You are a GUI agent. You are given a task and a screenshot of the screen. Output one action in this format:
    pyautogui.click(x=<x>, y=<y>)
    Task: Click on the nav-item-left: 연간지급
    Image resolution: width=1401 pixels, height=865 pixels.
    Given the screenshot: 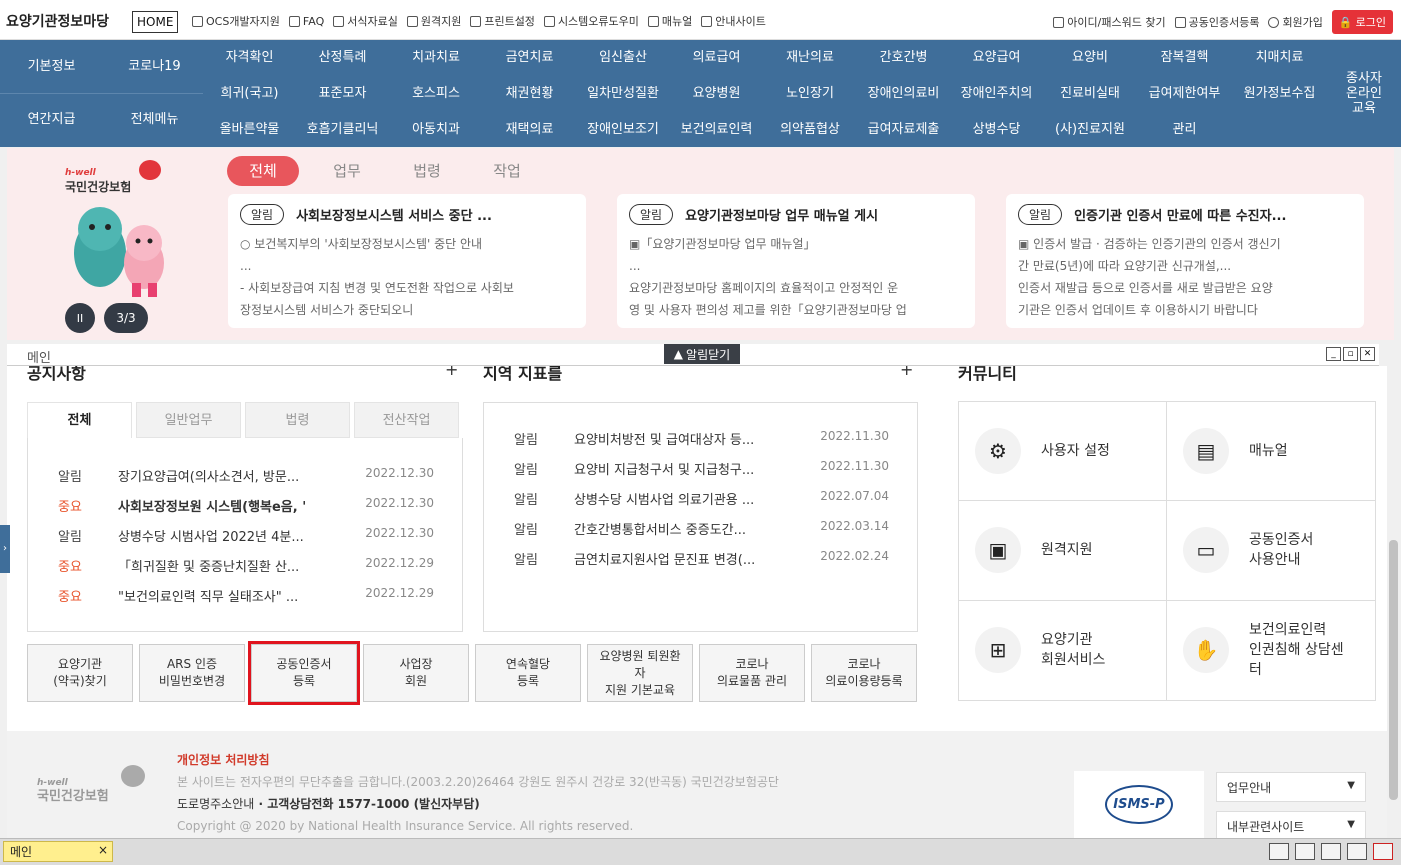 What is the action you would take?
    pyautogui.click(x=51, y=119)
    